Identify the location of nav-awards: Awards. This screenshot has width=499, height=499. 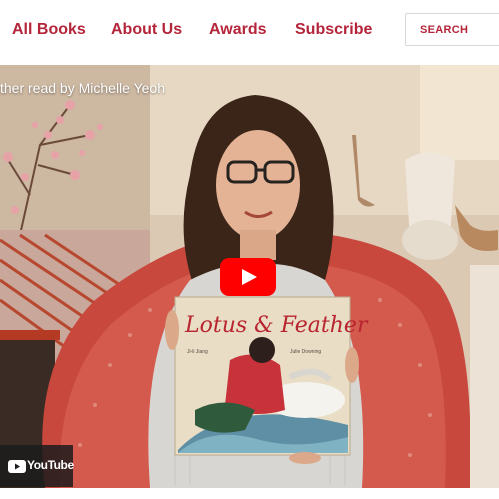
(238, 30).